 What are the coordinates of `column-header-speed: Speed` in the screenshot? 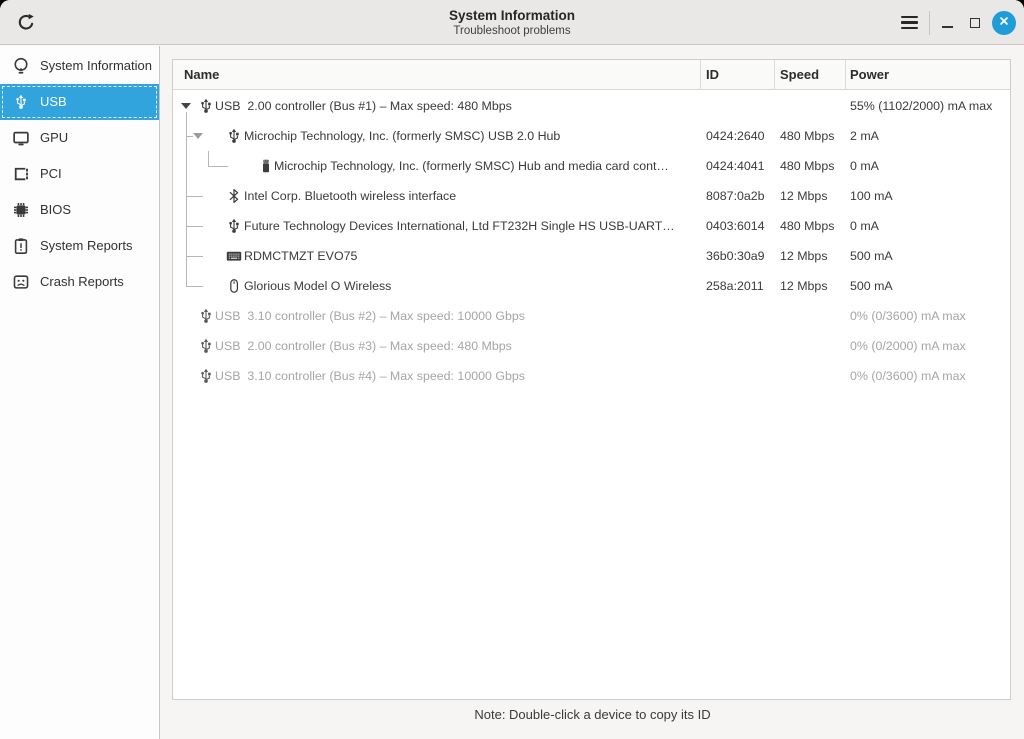 It's located at (799, 75).